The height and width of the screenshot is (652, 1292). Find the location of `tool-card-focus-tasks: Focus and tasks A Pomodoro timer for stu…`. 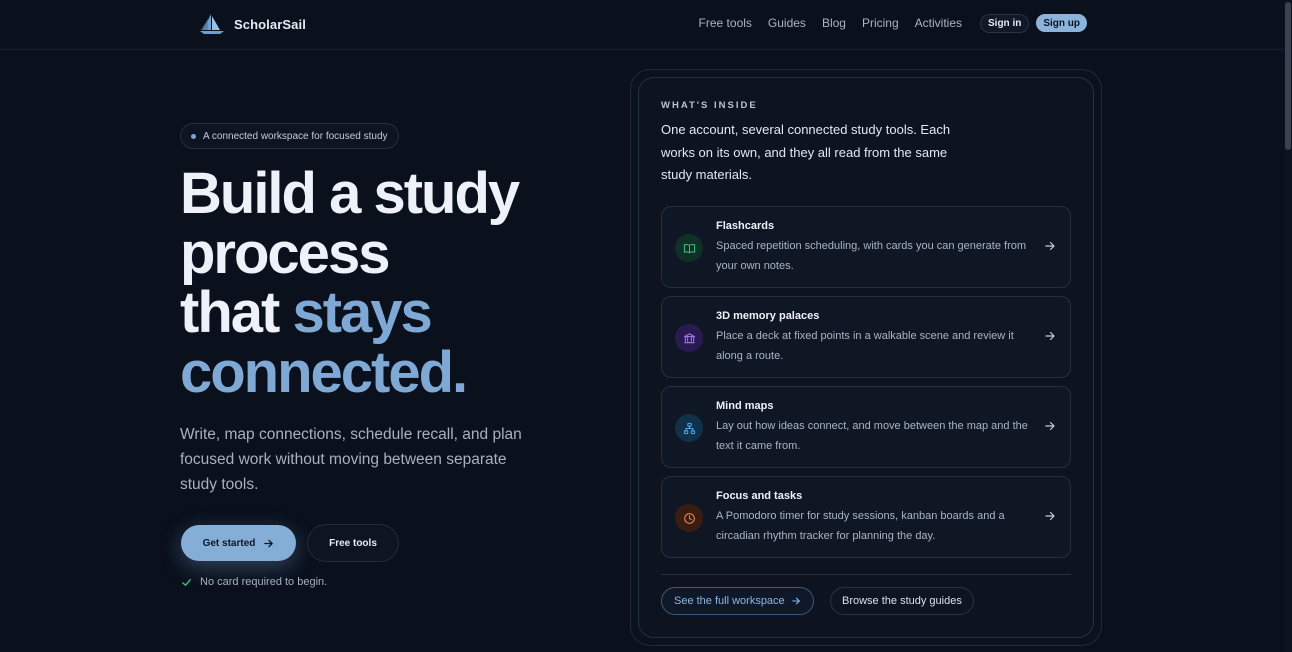

tool-card-focus-tasks: Focus and tasks A Pomodoro timer for stu… is located at coordinates (866, 517).